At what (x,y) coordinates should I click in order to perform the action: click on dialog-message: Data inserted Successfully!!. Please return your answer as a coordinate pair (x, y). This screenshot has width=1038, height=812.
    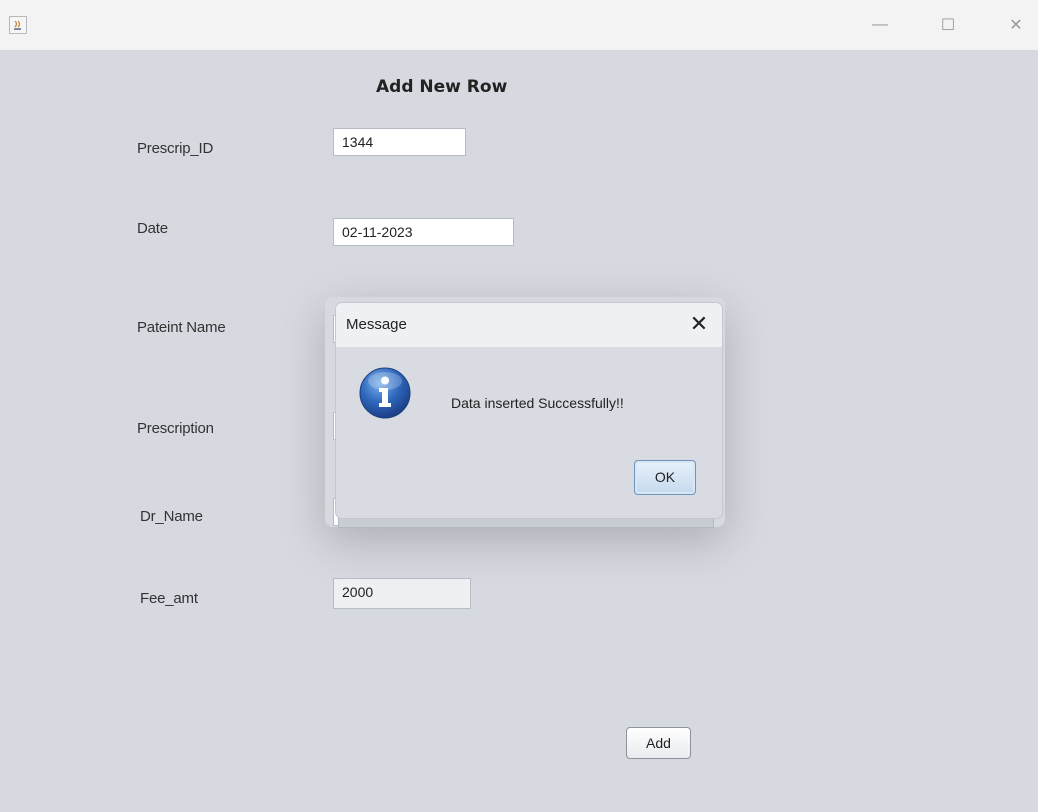
    Looking at the image, I should click on (537, 403).